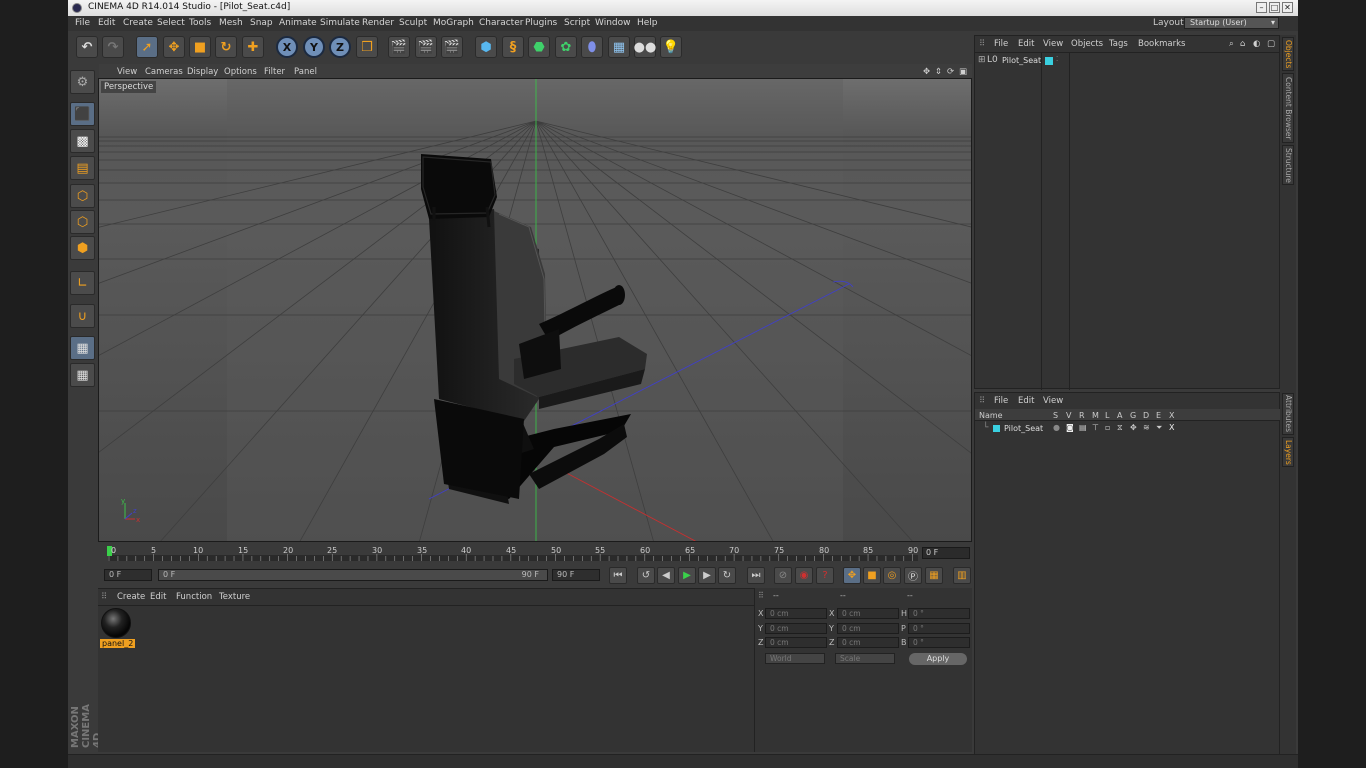 This screenshot has height=768, width=1366. I want to click on make-editable-button: ⚙, so click(82, 82).